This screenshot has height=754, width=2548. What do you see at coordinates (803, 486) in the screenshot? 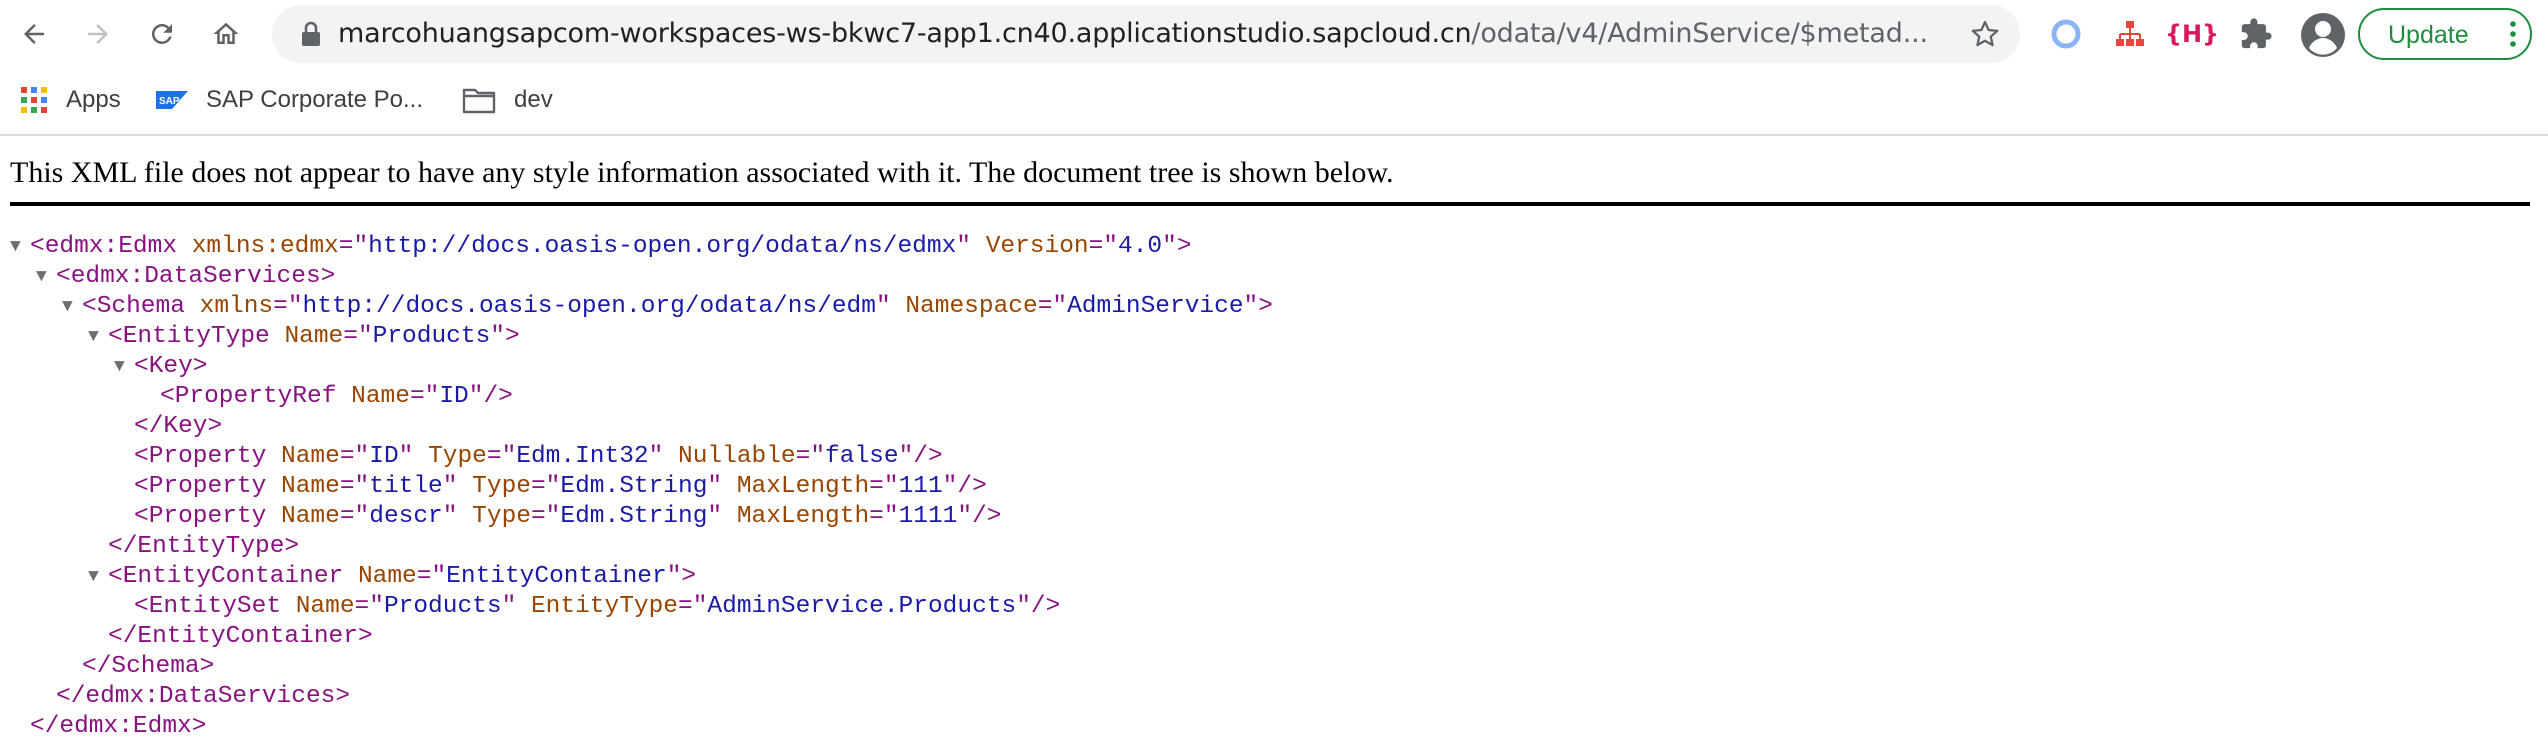
I see `xml-attr-name: MaxLength` at bounding box center [803, 486].